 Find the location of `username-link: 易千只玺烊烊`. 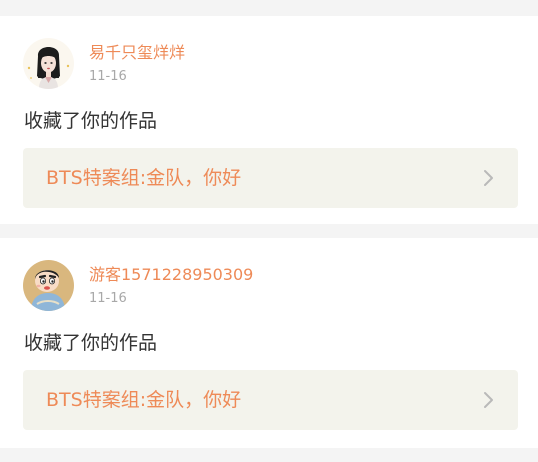

username-link: 易千只玺烊烊 is located at coordinates (137, 53).